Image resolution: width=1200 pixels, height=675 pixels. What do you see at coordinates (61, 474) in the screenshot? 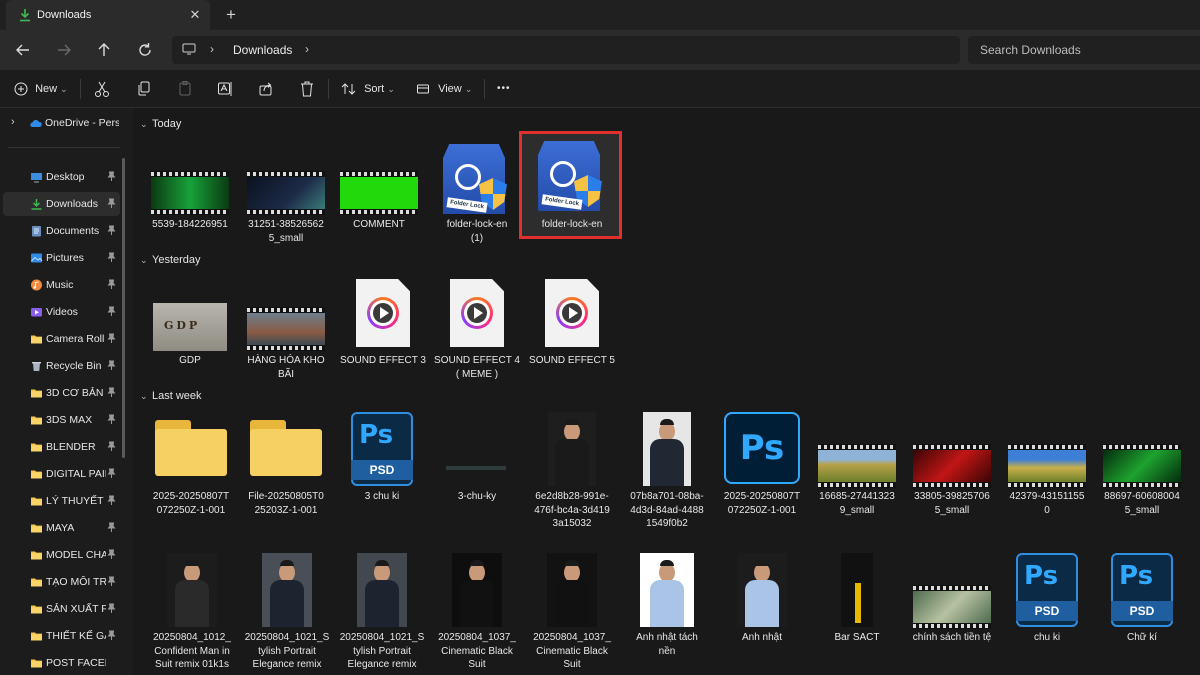
I see `sidebar-item-digital-pain: DIGITAL PAIN` at bounding box center [61, 474].